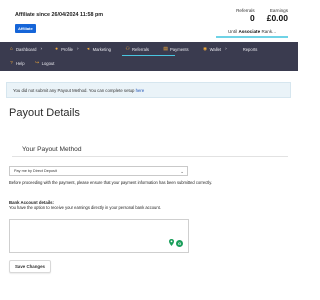 The width and height of the screenshot is (320, 300). What do you see at coordinates (179, 243) in the screenshot?
I see `grammar-check-icon: G` at bounding box center [179, 243].